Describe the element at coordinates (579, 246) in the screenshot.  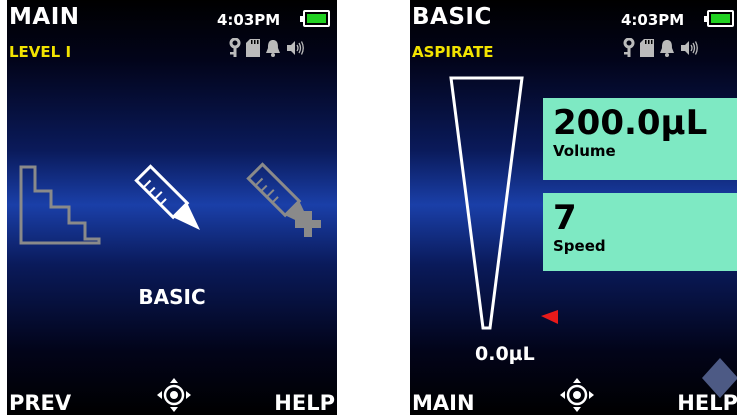
I see `speed-label: Speed` at that location.